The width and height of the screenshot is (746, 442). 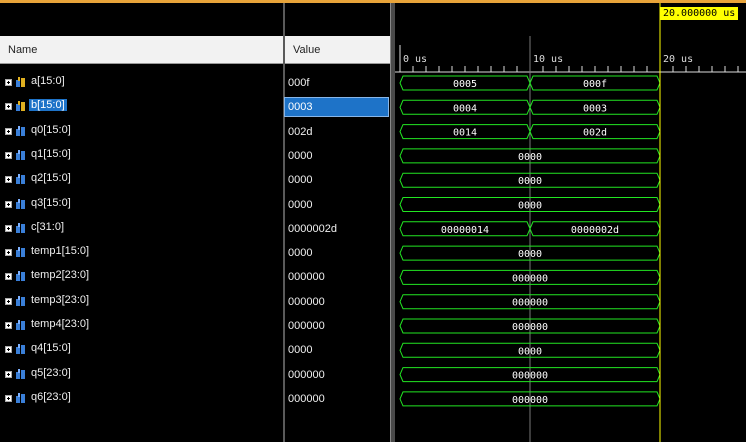 What do you see at coordinates (51, 154) in the screenshot?
I see `signal-name: q1[15:0]` at bounding box center [51, 154].